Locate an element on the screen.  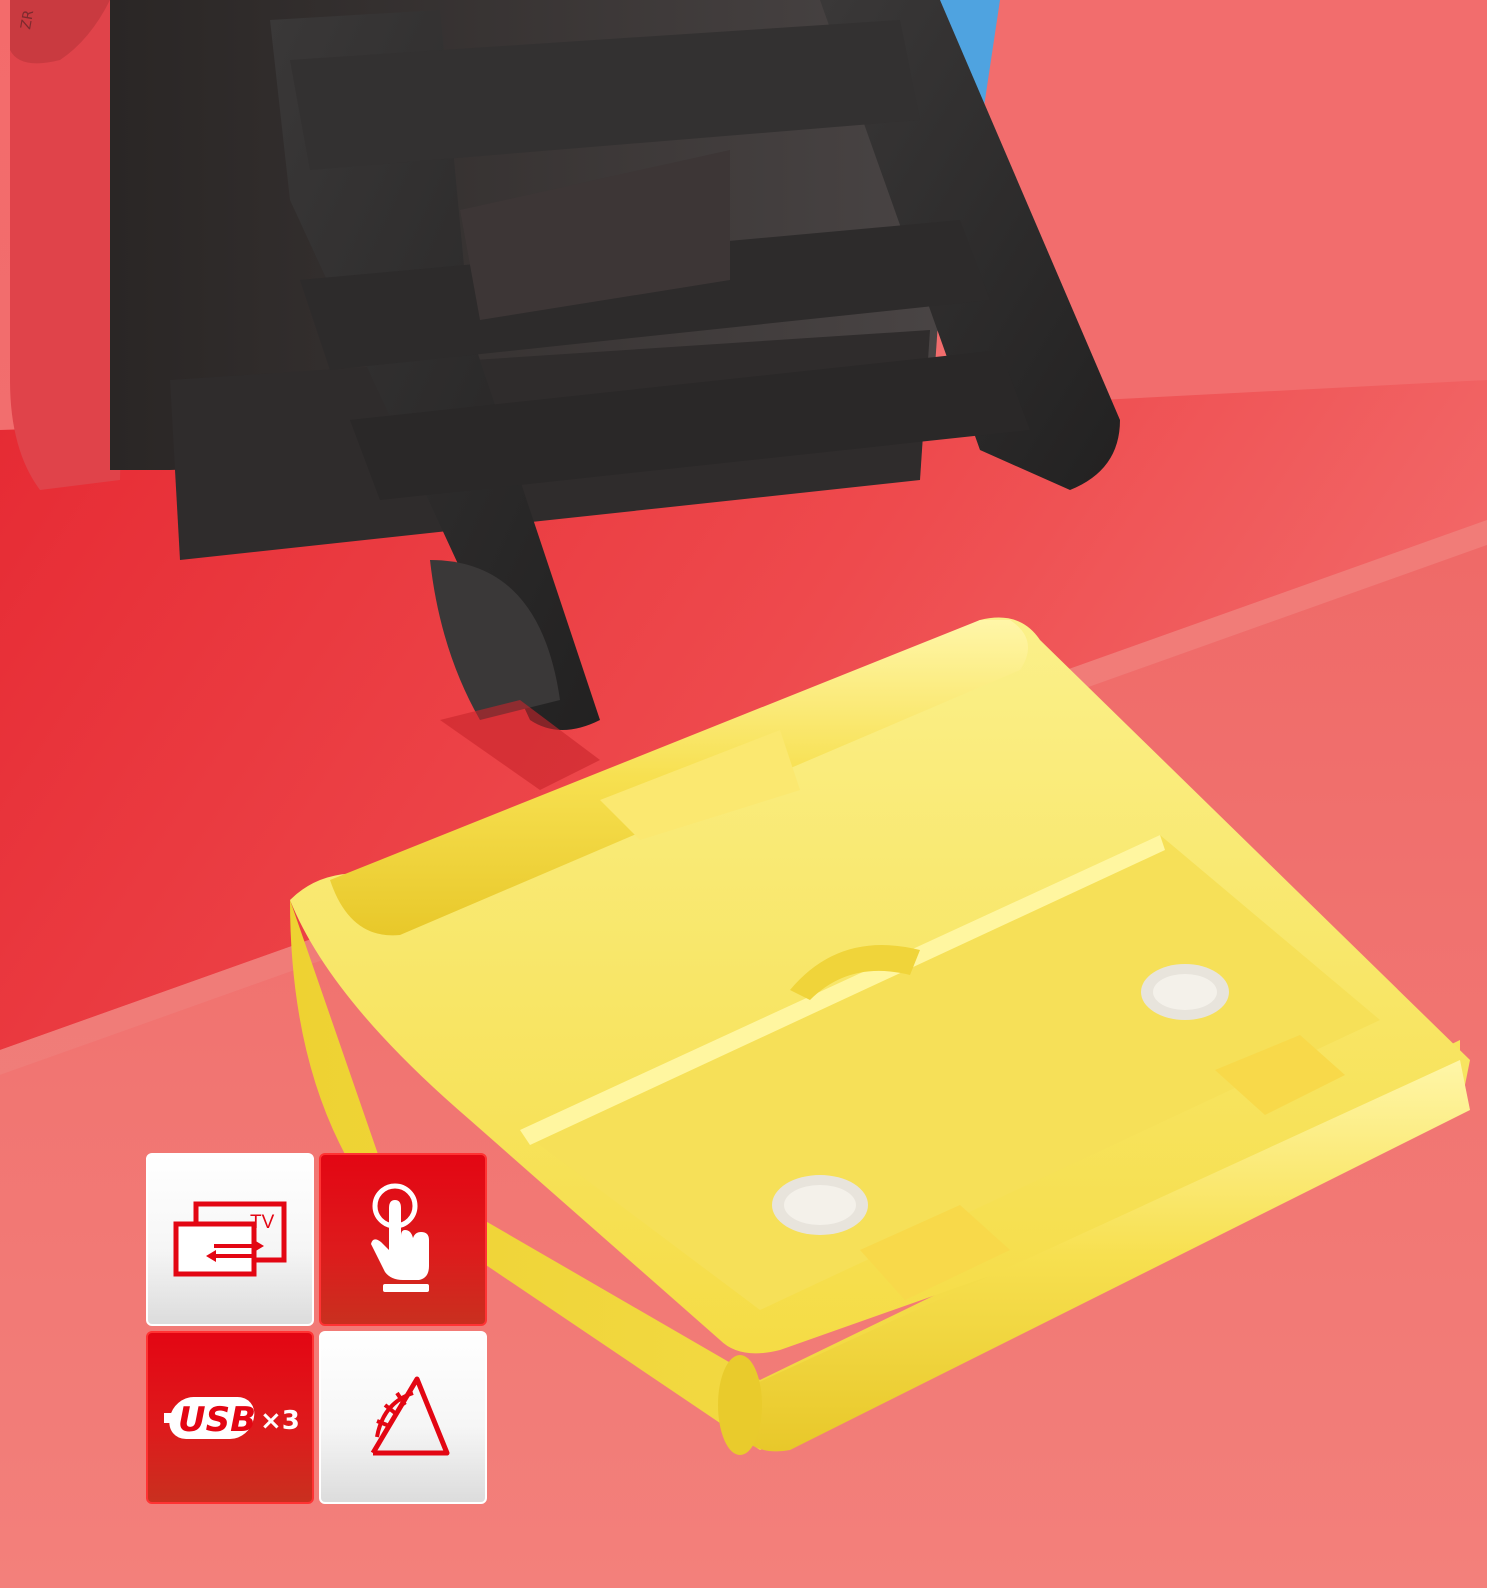
feature-tile-usb: USB ×3 is located at coordinates (230, 1417).